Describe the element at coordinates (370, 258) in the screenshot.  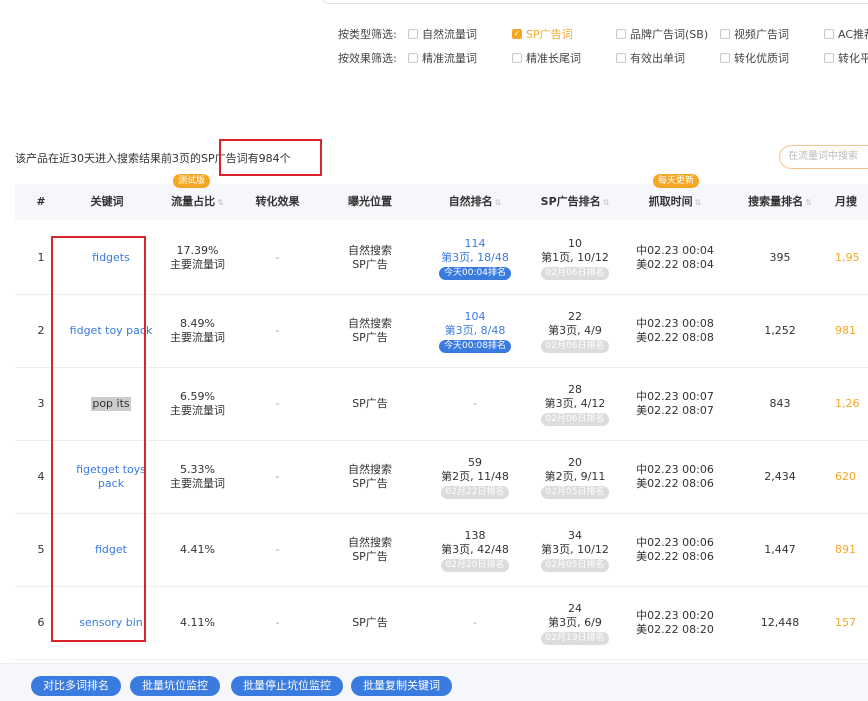
I see `exposure-position: 自然搜索 SP广告` at that location.